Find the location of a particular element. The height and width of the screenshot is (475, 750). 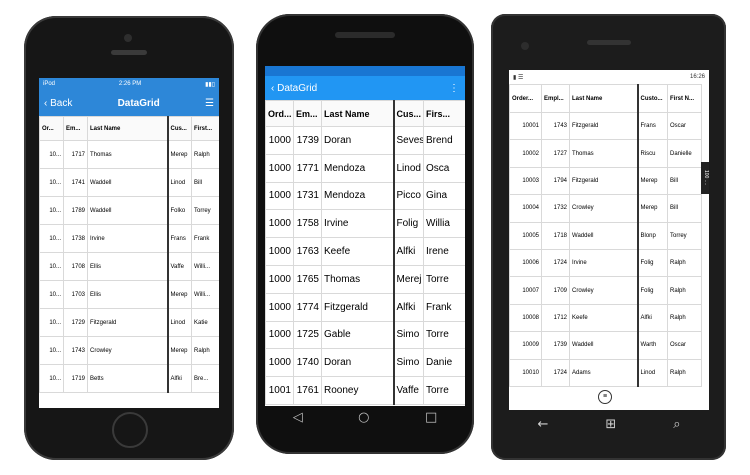

table-row: 10... 1743 Crowley Merep Ralph is located at coordinates (129, 350).